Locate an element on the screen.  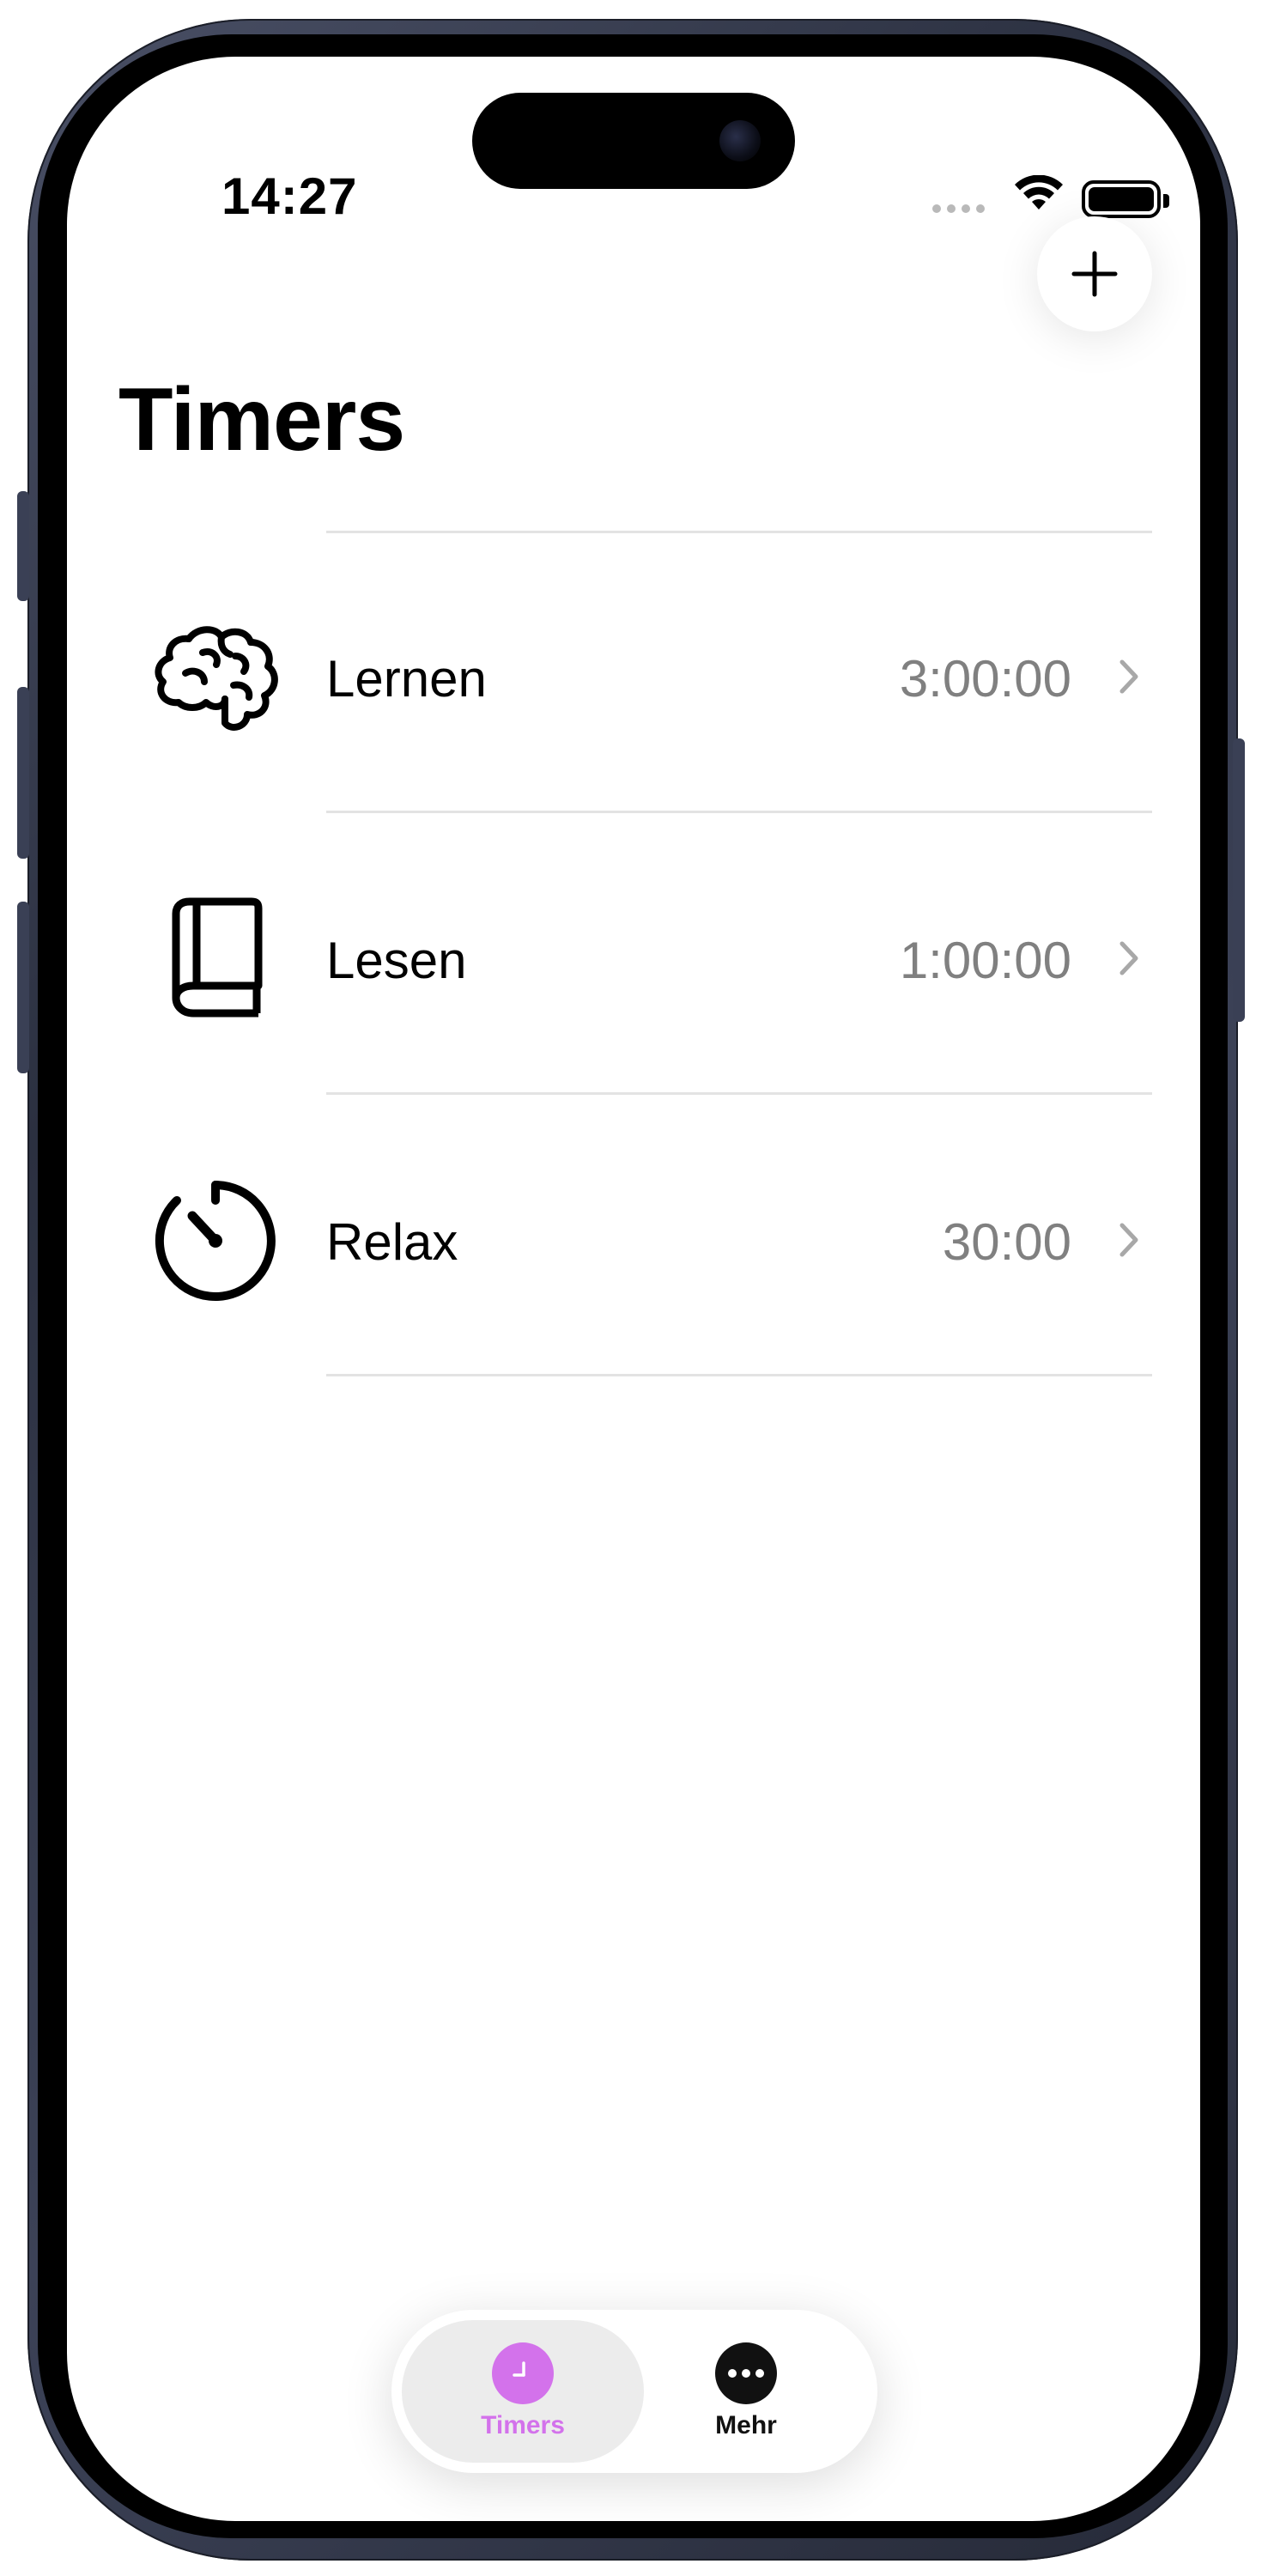
plus-icon is located at coordinates (1094, 274).